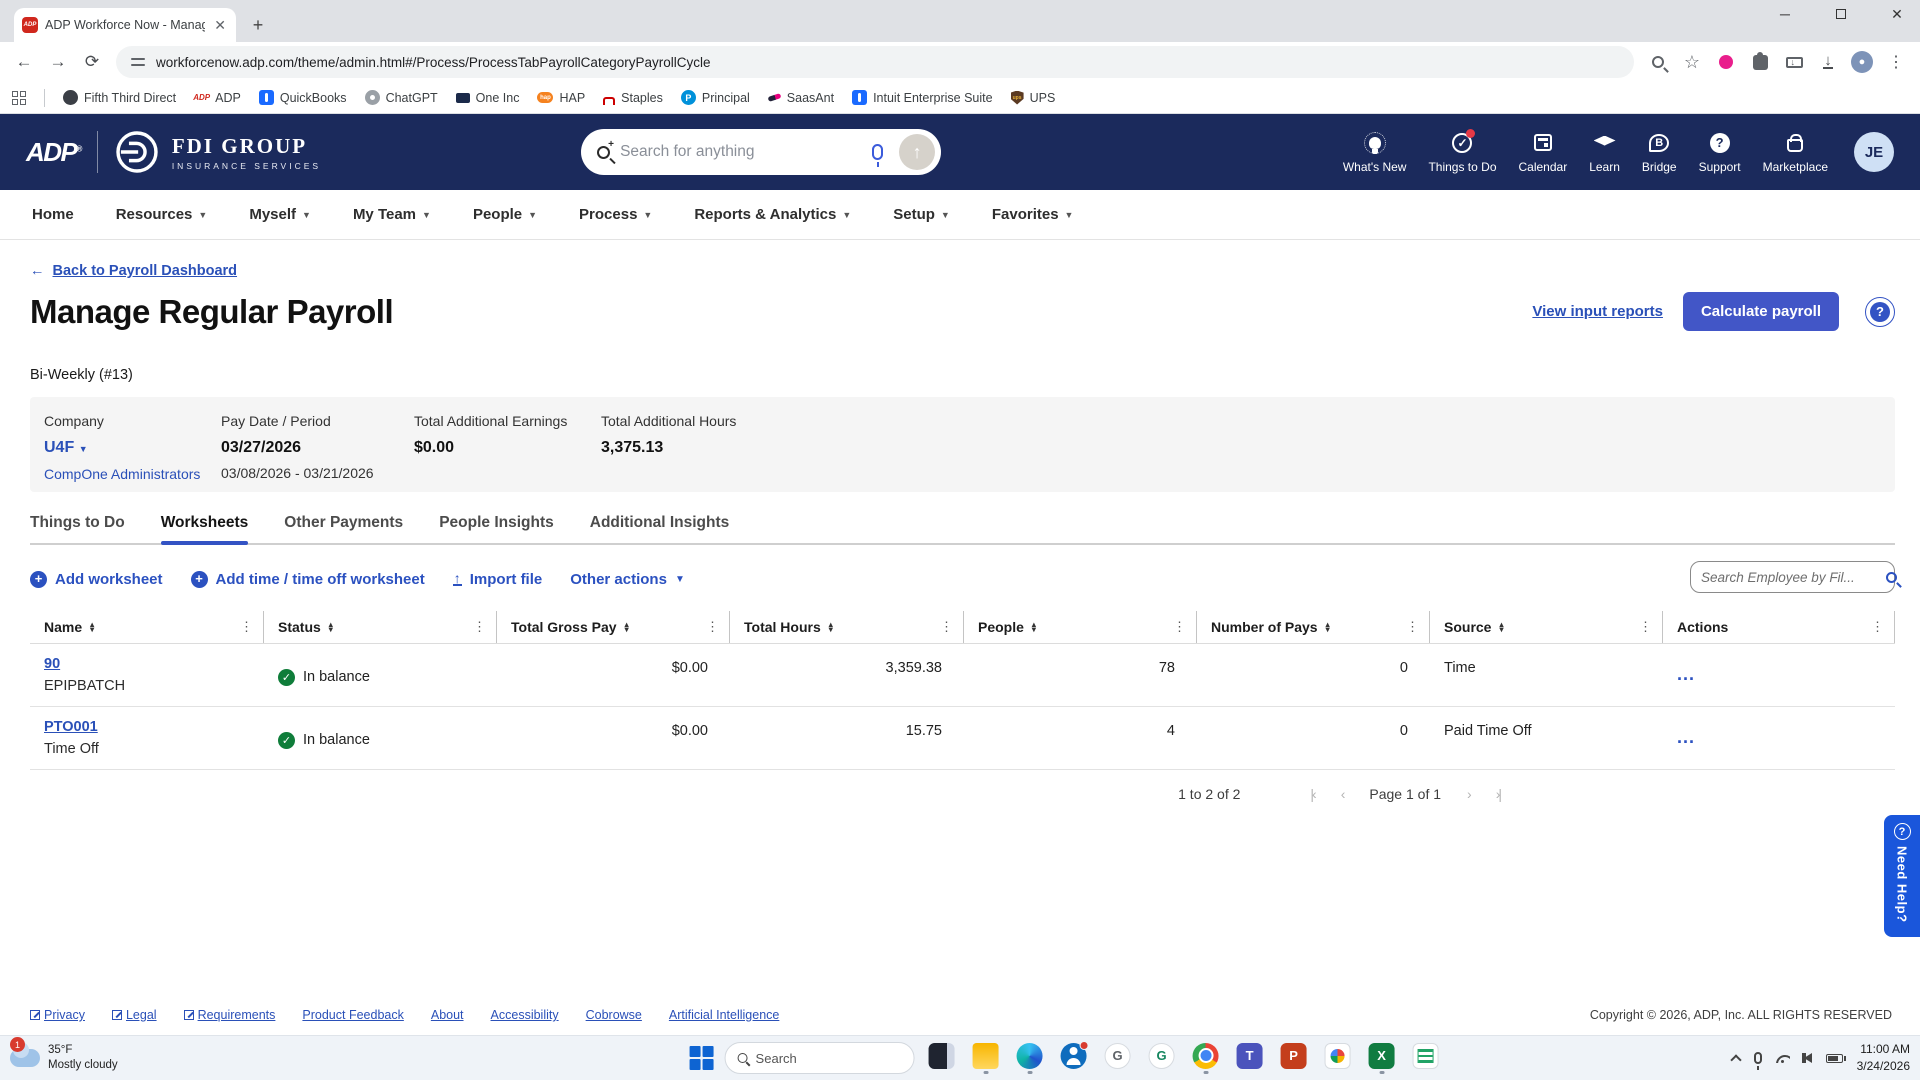  I want to click on col-name: Name ▴ ▾ ⋮, so click(147, 627).